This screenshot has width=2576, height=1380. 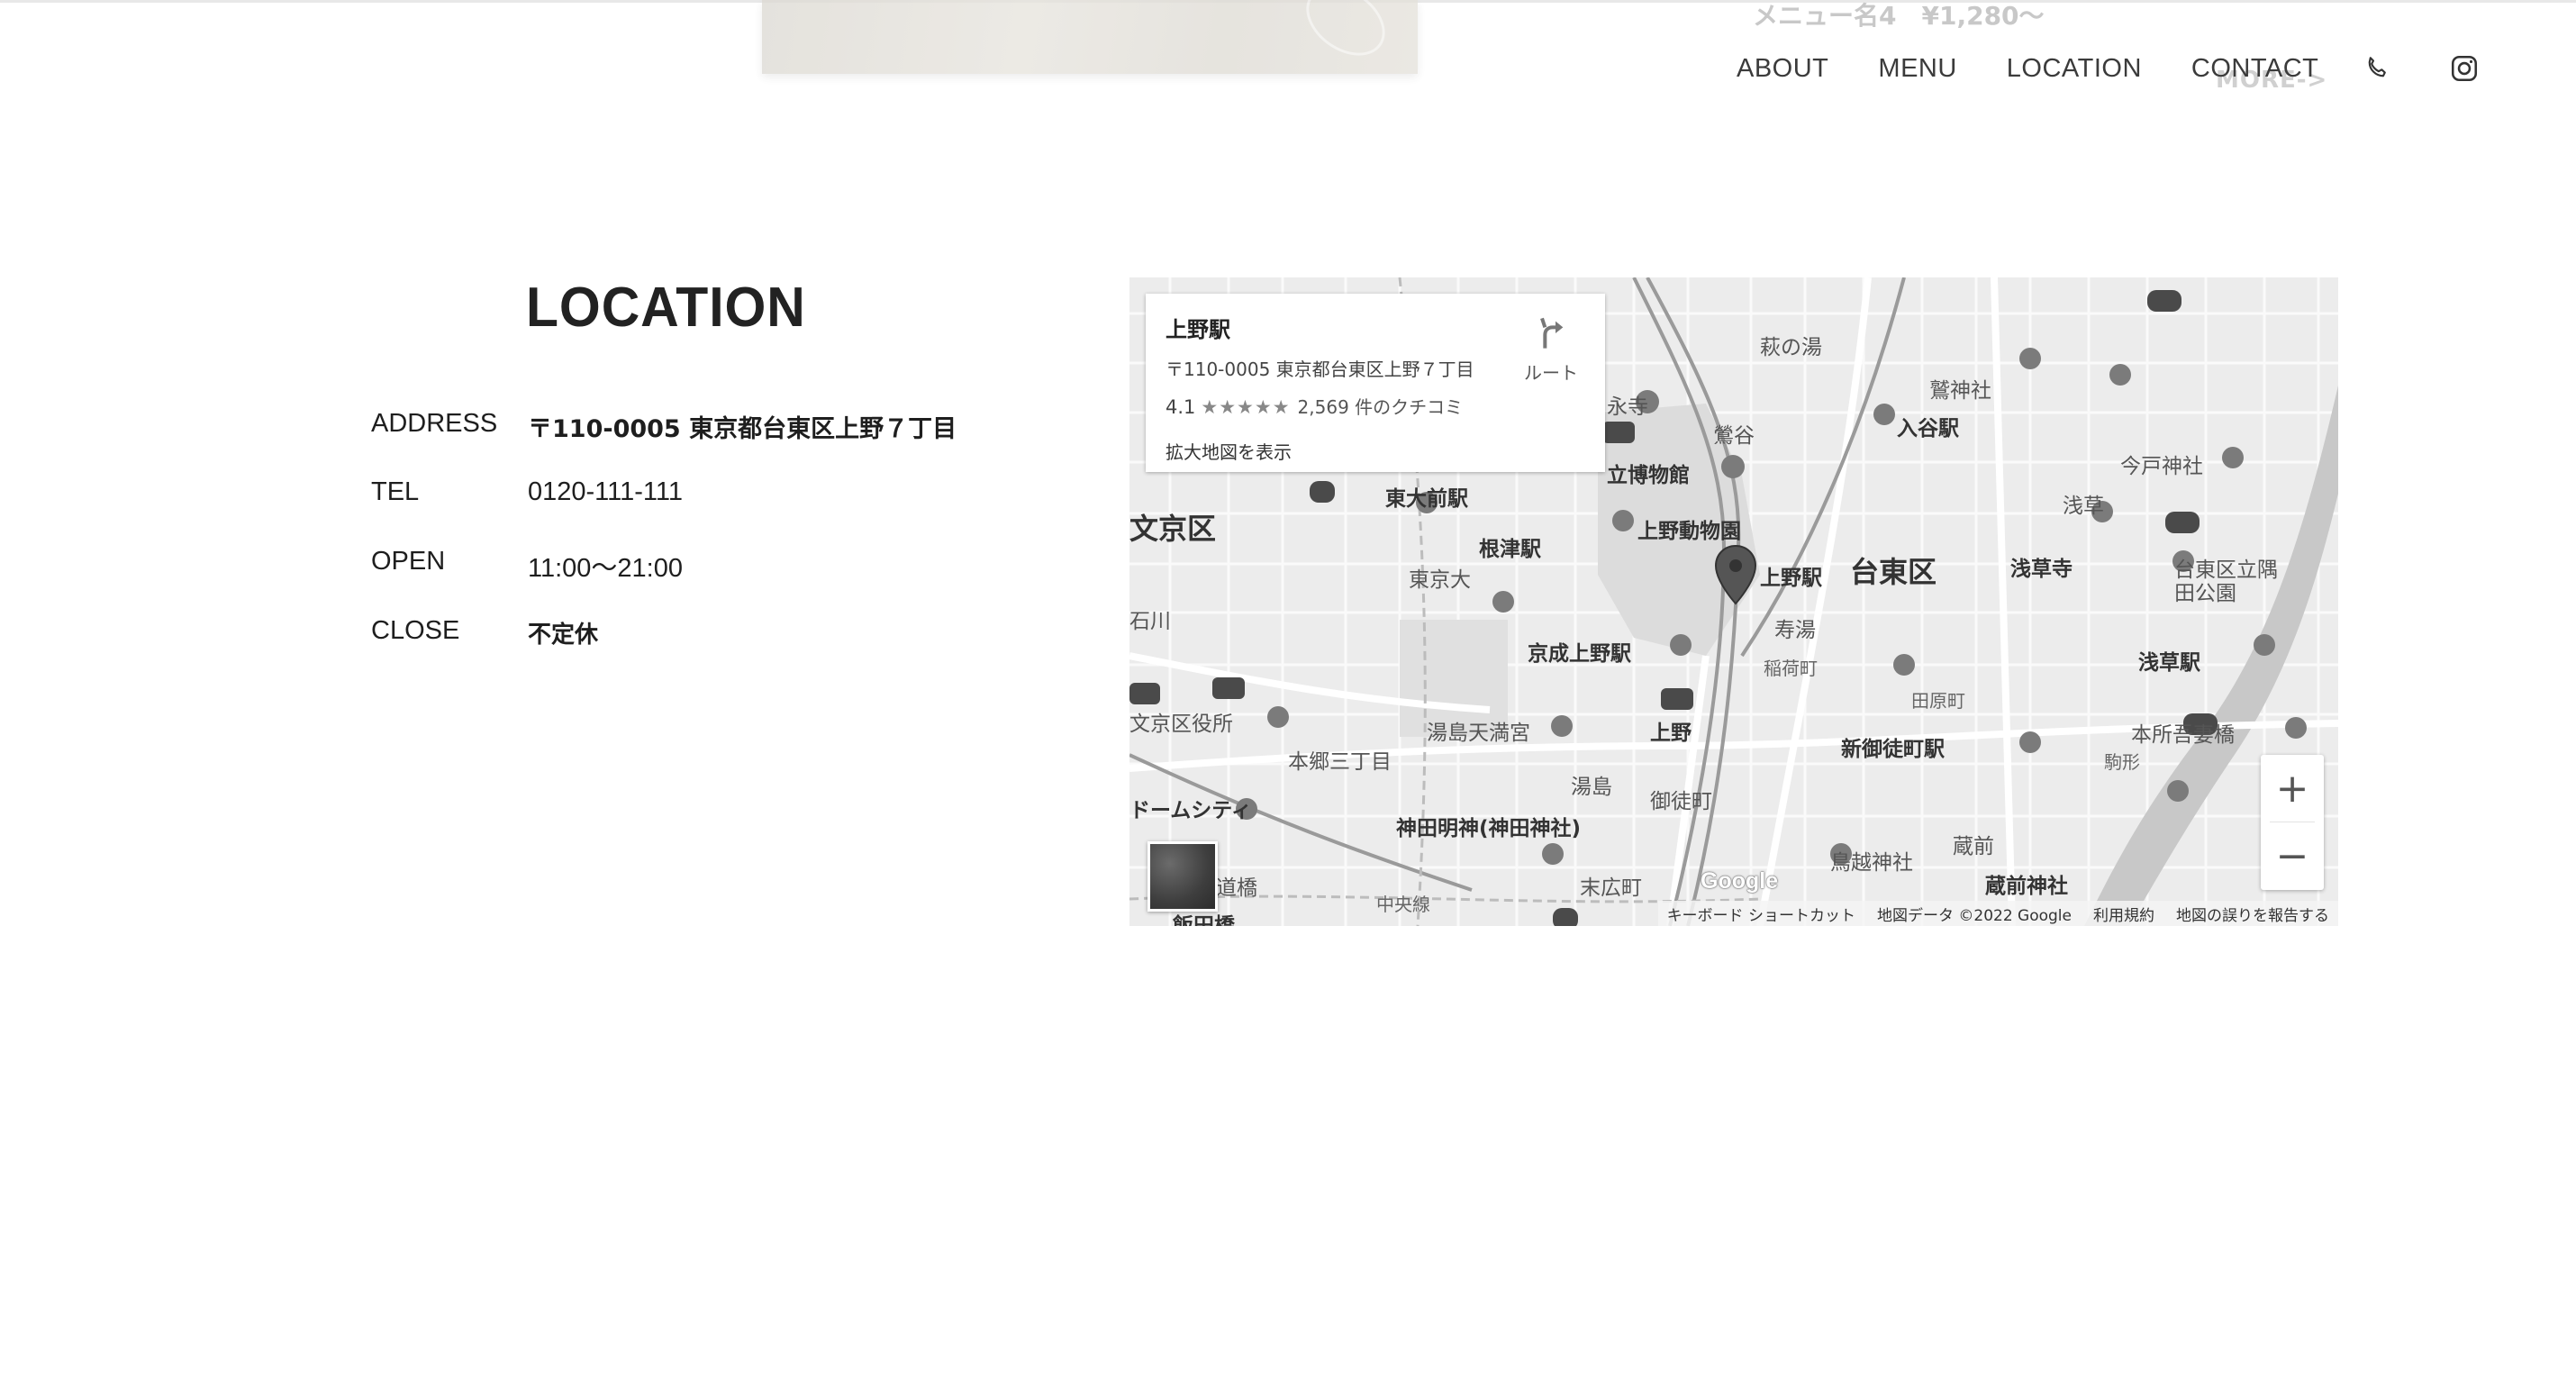 What do you see at coordinates (1893, 572) in the screenshot?
I see `map-label-ward: 台東区` at bounding box center [1893, 572].